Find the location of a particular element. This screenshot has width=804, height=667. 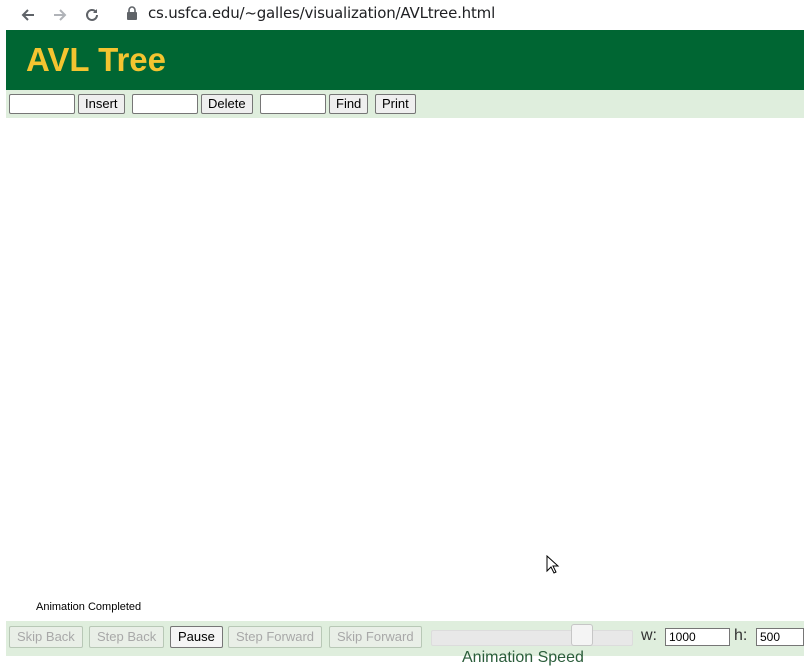

skip-forward-button: Skip Forward is located at coordinates (375, 637).